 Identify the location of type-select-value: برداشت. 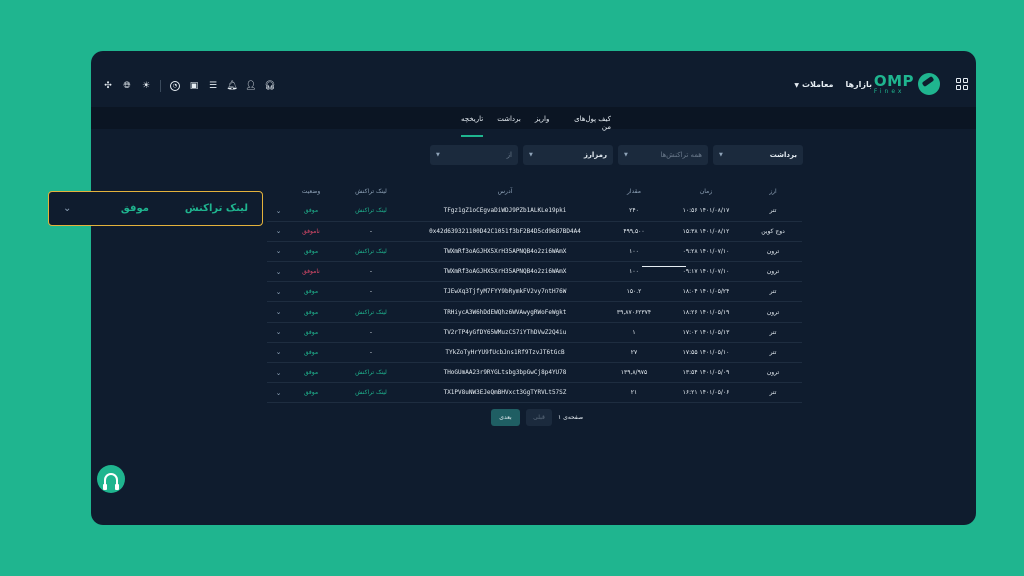
(783, 155).